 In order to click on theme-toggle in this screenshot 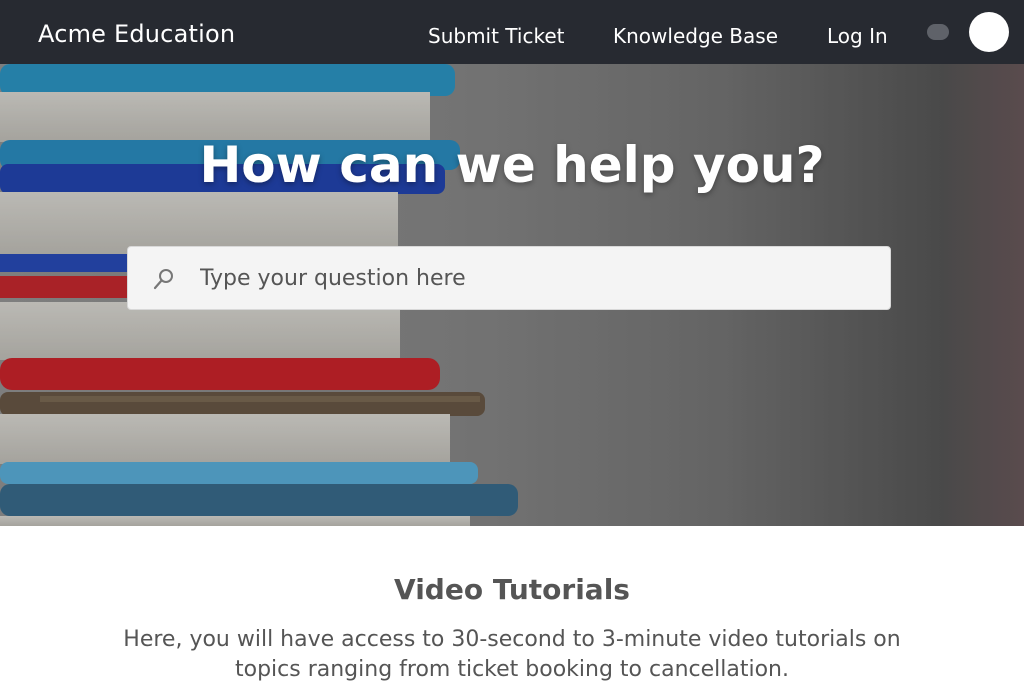, I will do `click(938, 32)`.